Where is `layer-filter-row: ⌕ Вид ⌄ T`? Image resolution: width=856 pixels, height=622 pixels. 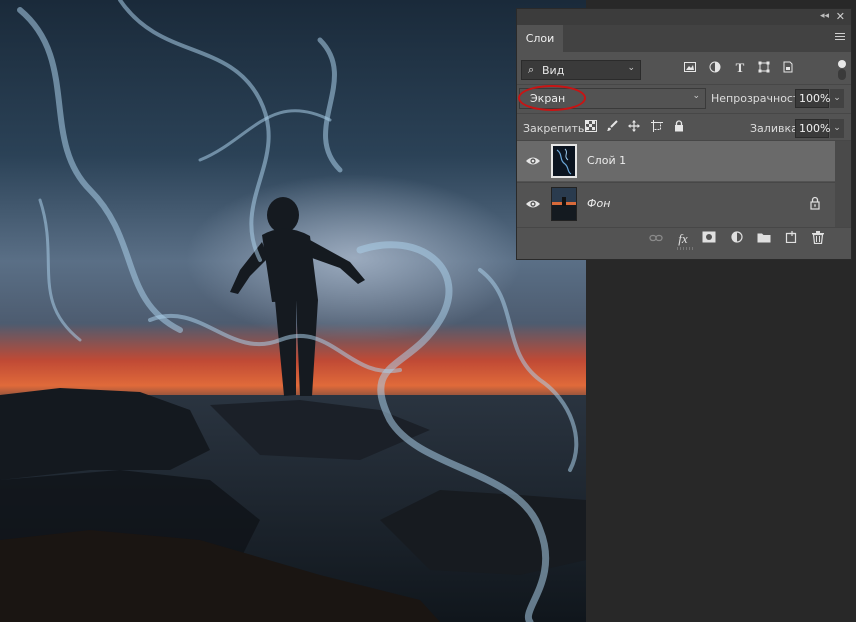
layer-filter-row: ⌕ Вид ⌄ T is located at coordinates (684, 71).